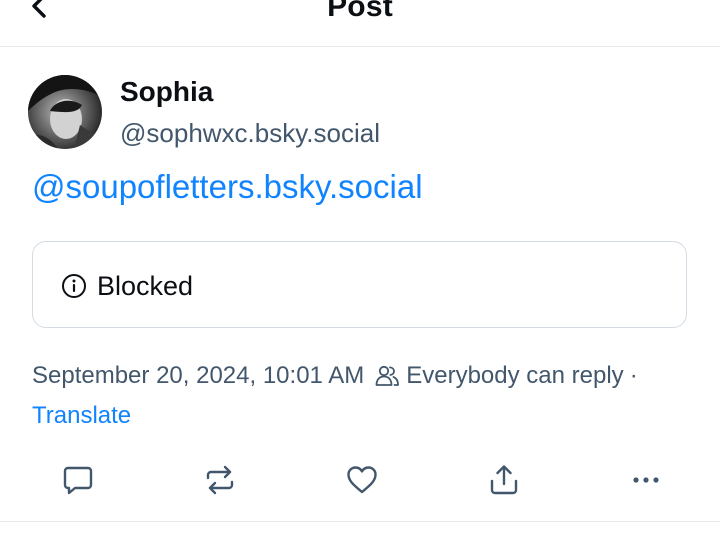 This screenshot has height=550, width=720. Describe the element at coordinates (387, 375) in the screenshot. I see `people-icon` at that location.